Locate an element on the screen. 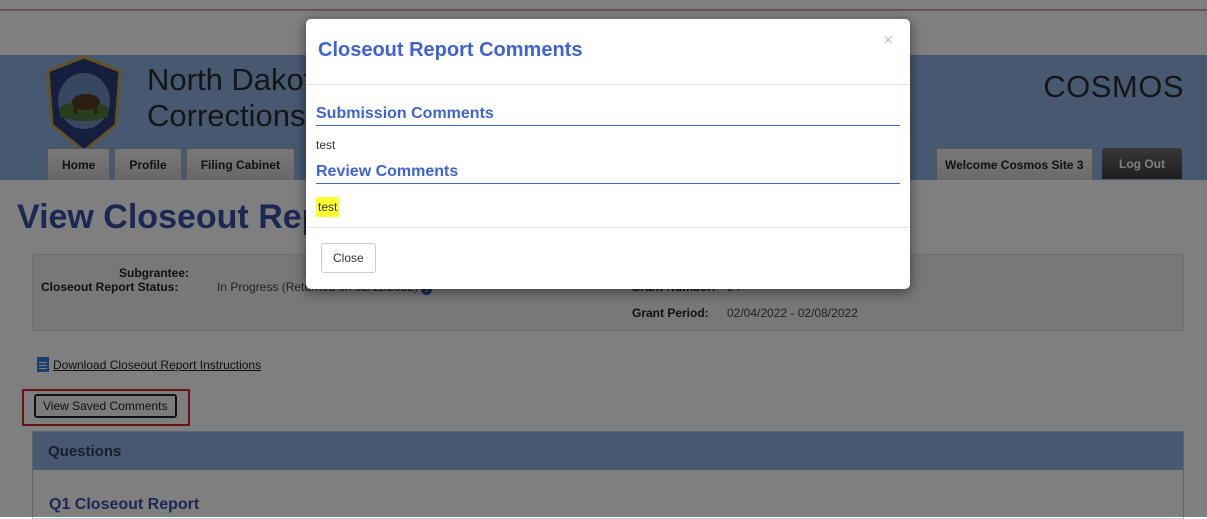 This screenshot has width=1207, height=519. review-comments-heading: Review Comments is located at coordinates (608, 173).